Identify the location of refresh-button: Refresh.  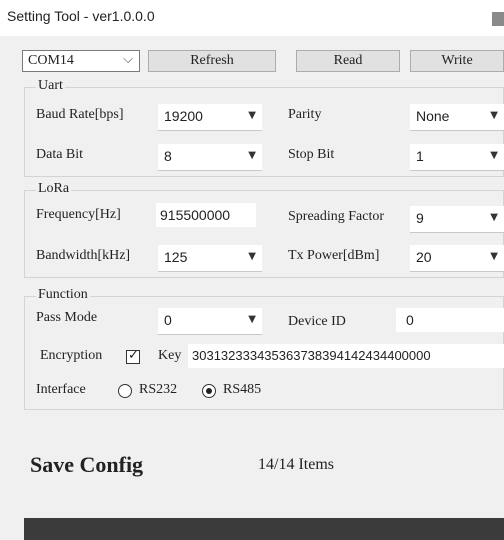
(212, 61).